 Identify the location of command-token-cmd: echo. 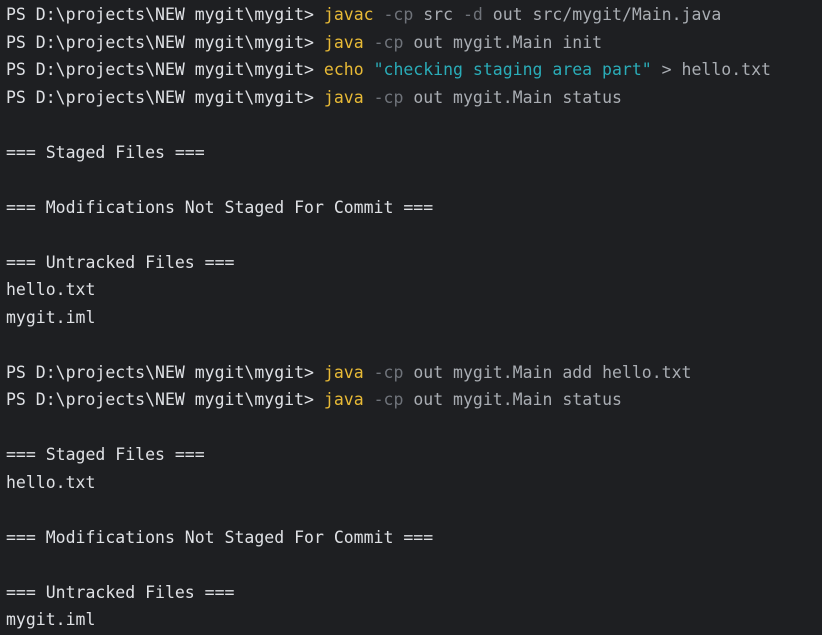
(343, 69).